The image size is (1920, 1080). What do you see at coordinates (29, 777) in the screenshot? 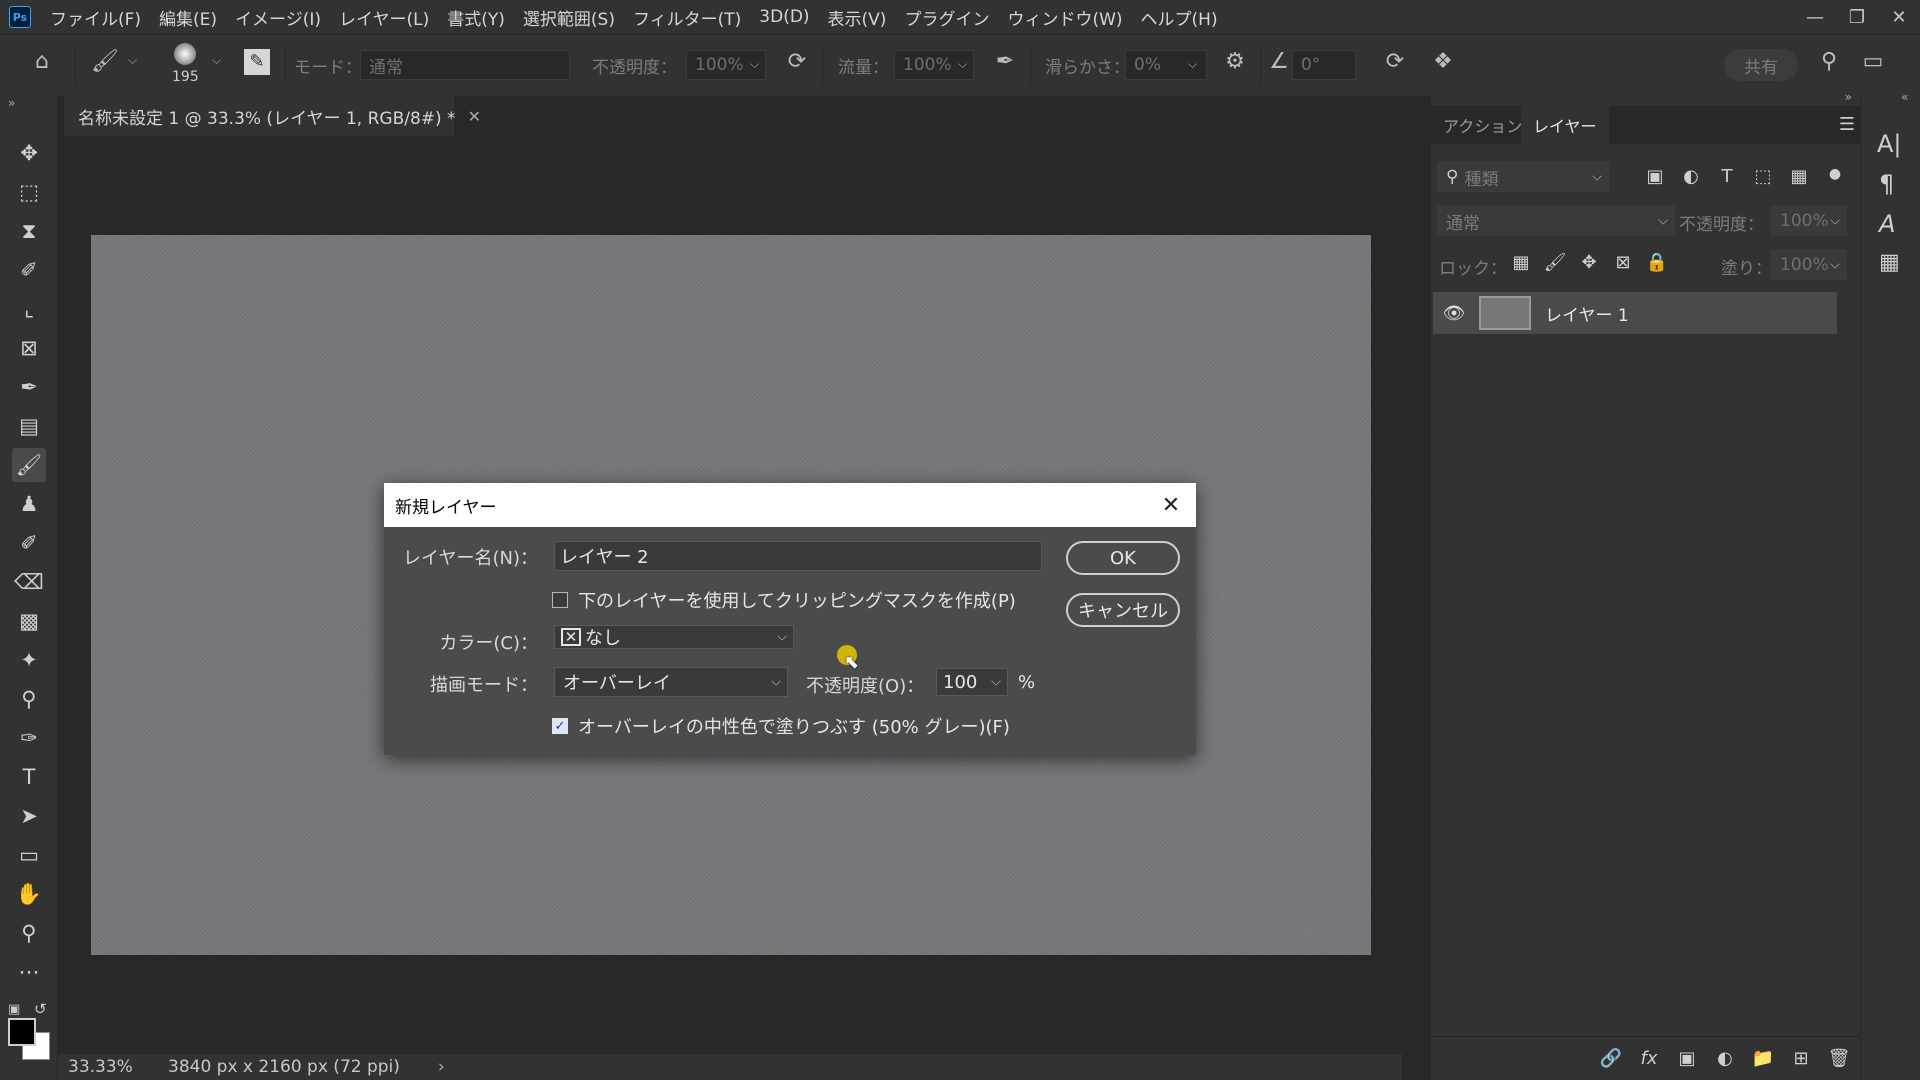
I see `type-tool-icon: T` at bounding box center [29, 777].